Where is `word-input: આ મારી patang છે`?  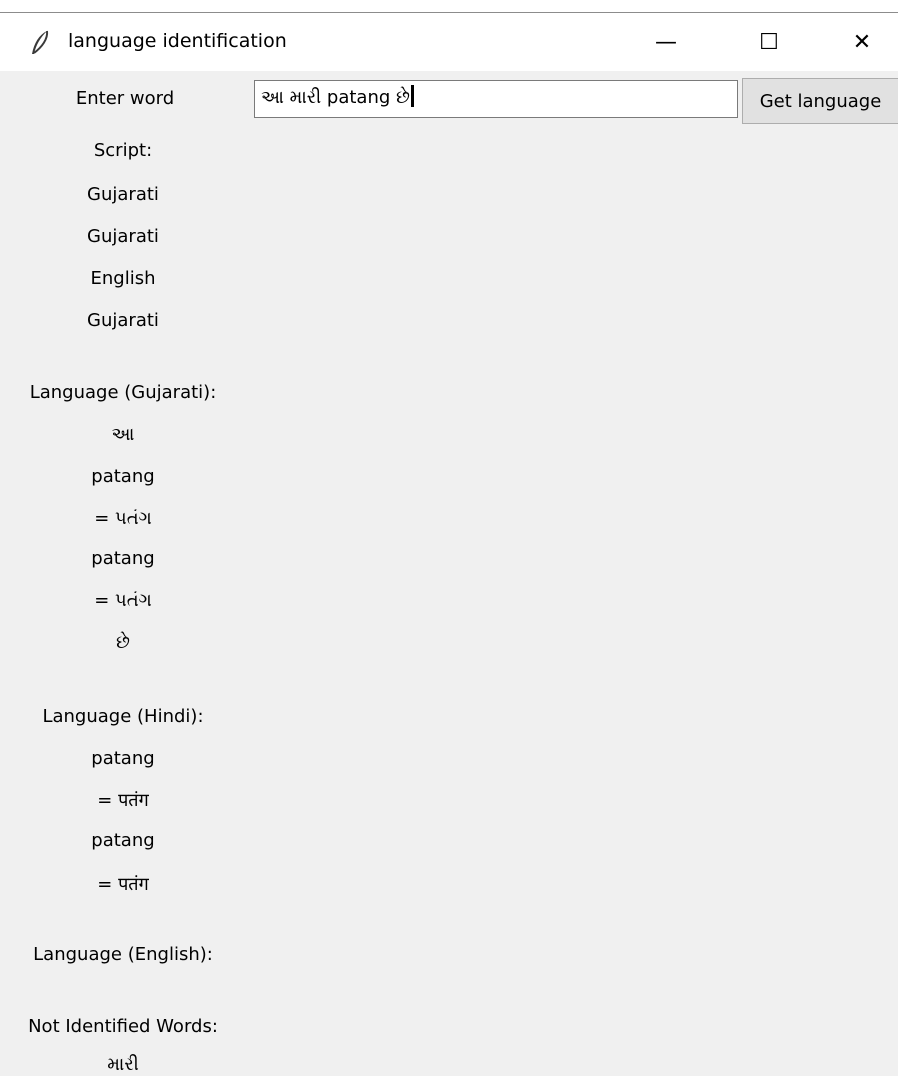
word-input: આ મારી patang છે is located at coordinates (496, 99).